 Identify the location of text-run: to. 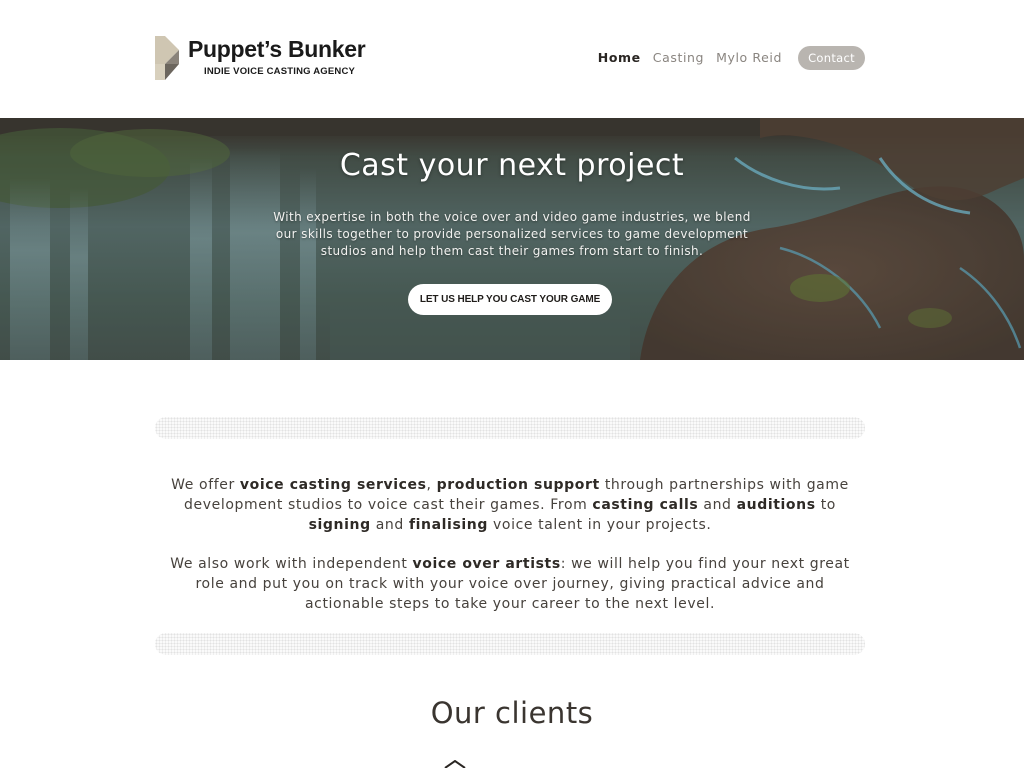
(825, 505).